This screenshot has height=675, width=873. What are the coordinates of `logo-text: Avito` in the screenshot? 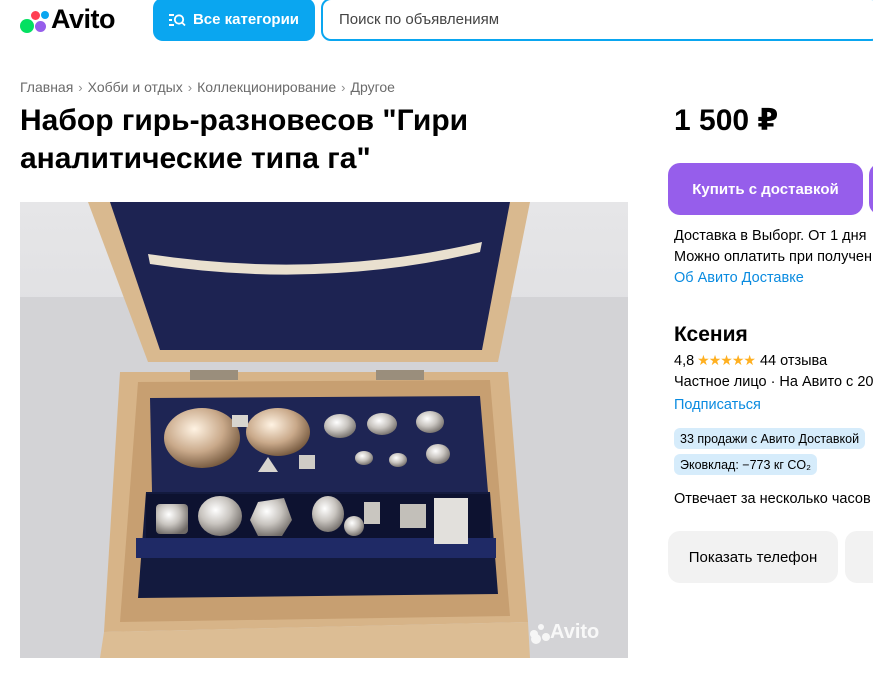 It's located at (83, 19).